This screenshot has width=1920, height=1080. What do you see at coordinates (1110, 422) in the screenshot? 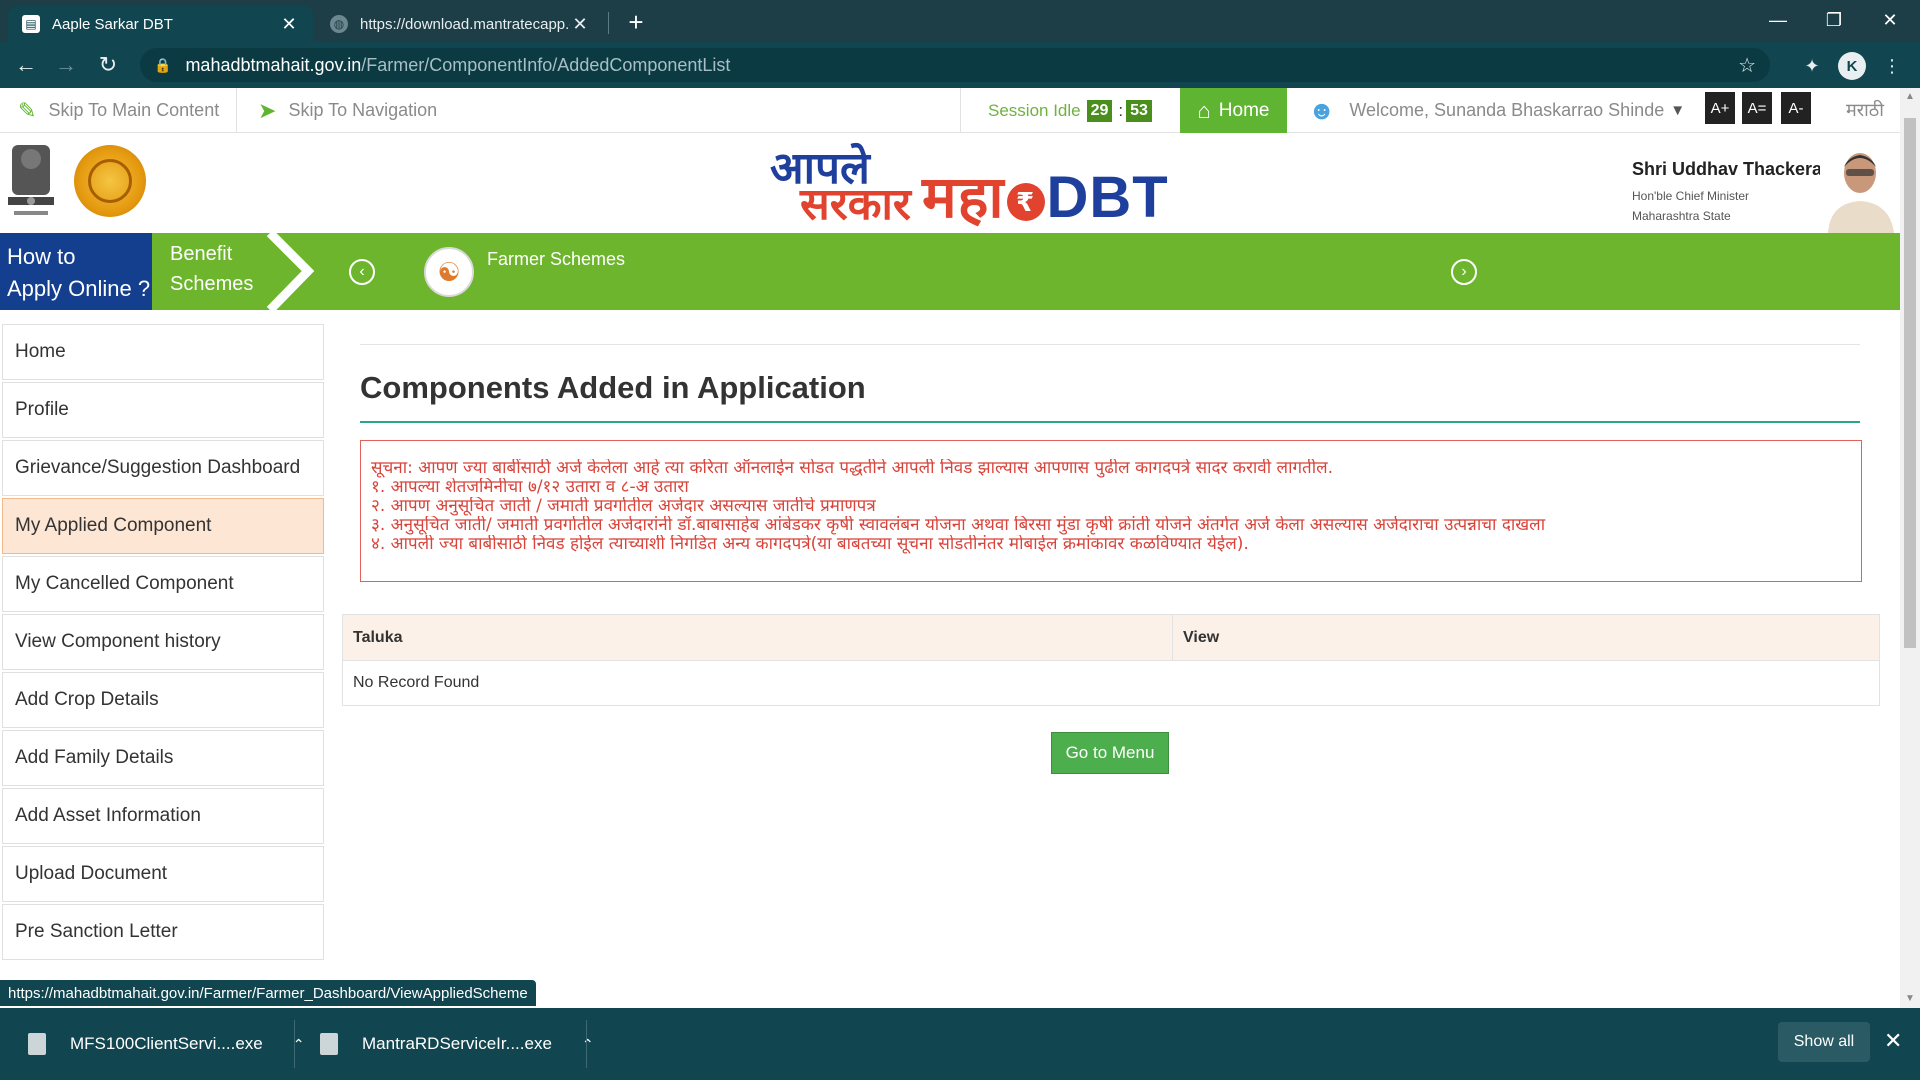
I see `title-underline` at bounding box center [1110, 422].